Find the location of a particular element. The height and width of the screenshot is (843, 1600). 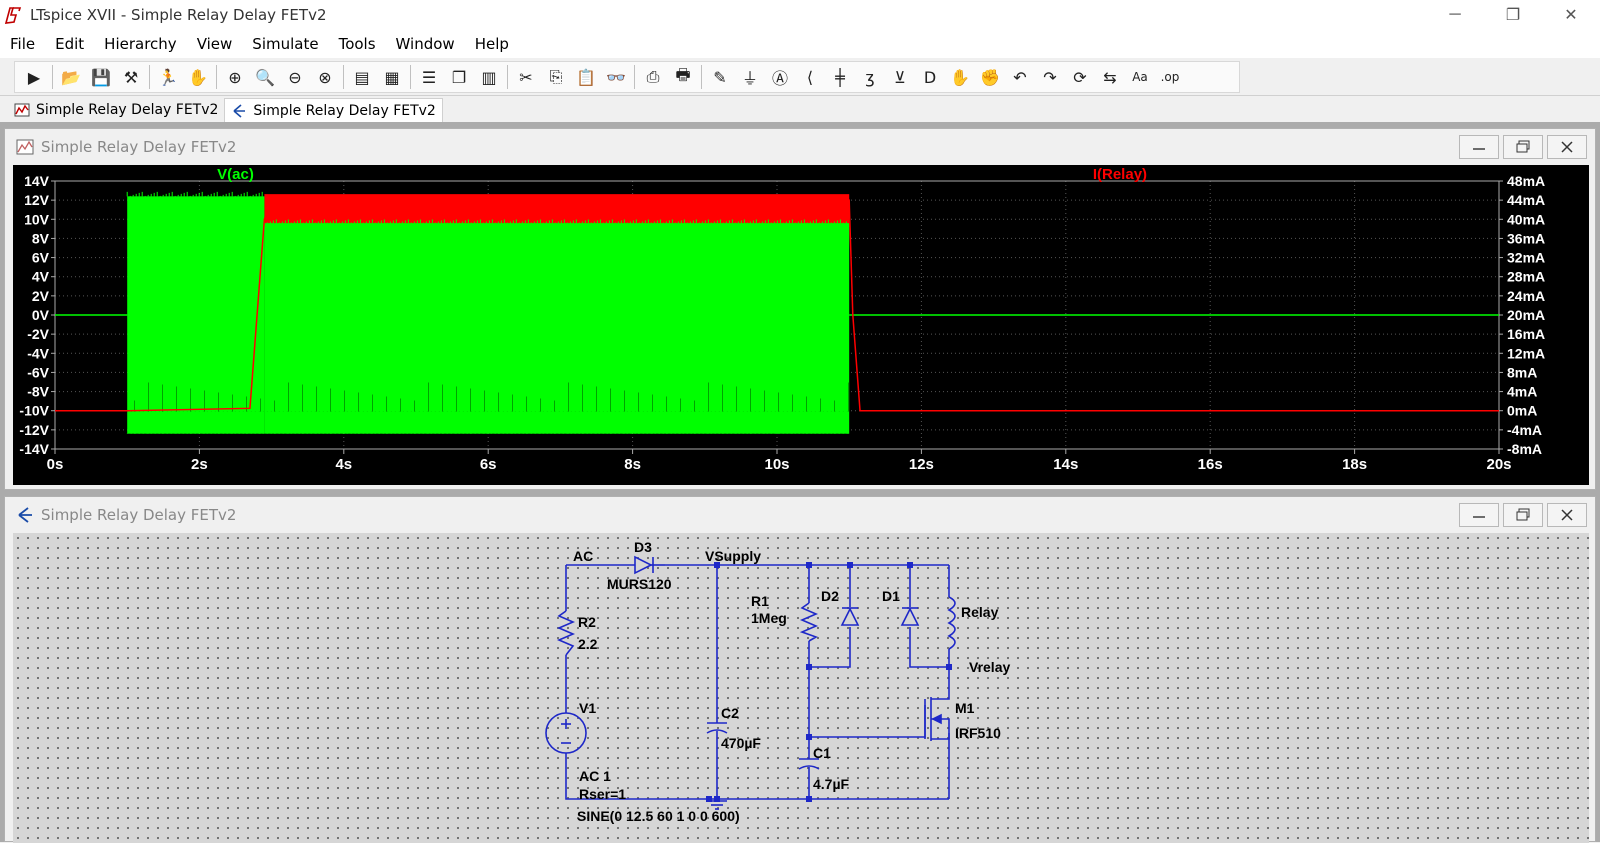

rotate-icon: ⟳ is located at coordinates (1080, 77).